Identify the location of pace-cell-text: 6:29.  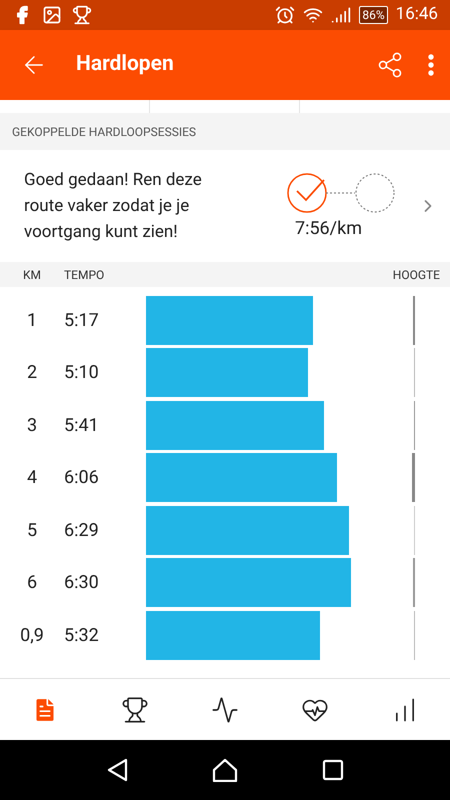
(82, 530).